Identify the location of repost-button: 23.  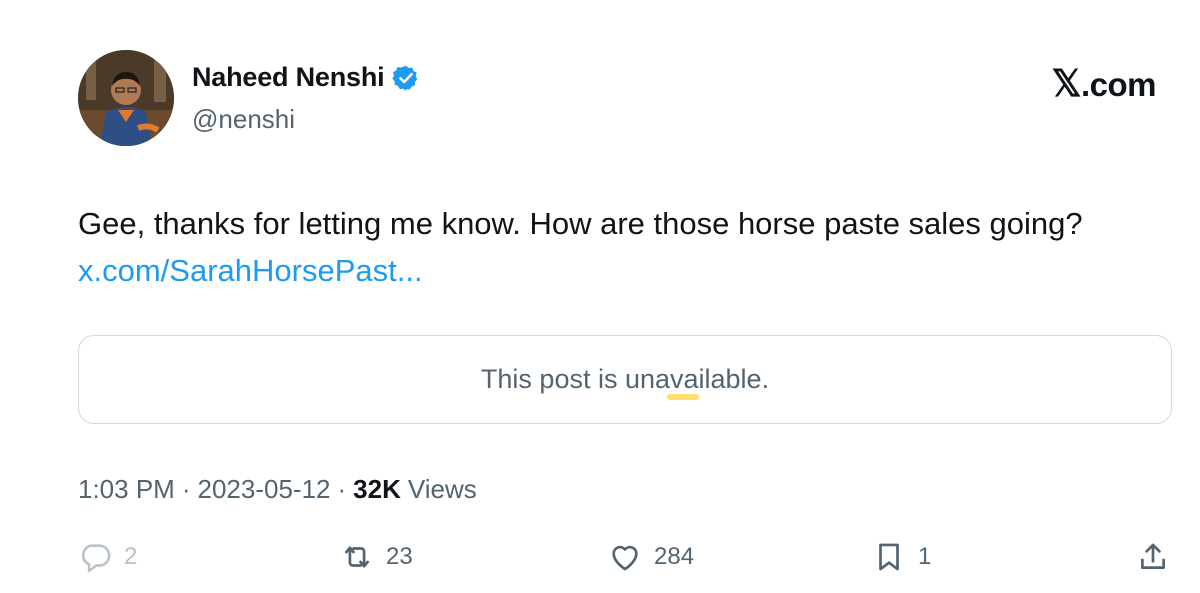
(376, 557).